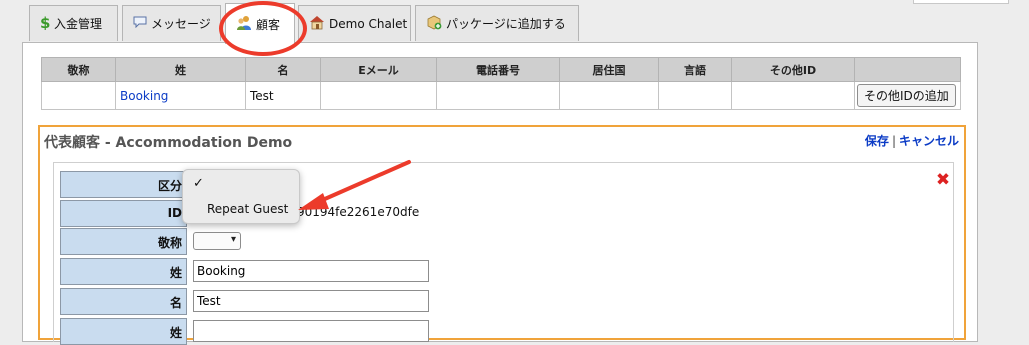 This screenshot has width=1029, height=345. Describe the element at coordinates (609, 69) in the screenshot. I see `column-header: 居住国` at that location.